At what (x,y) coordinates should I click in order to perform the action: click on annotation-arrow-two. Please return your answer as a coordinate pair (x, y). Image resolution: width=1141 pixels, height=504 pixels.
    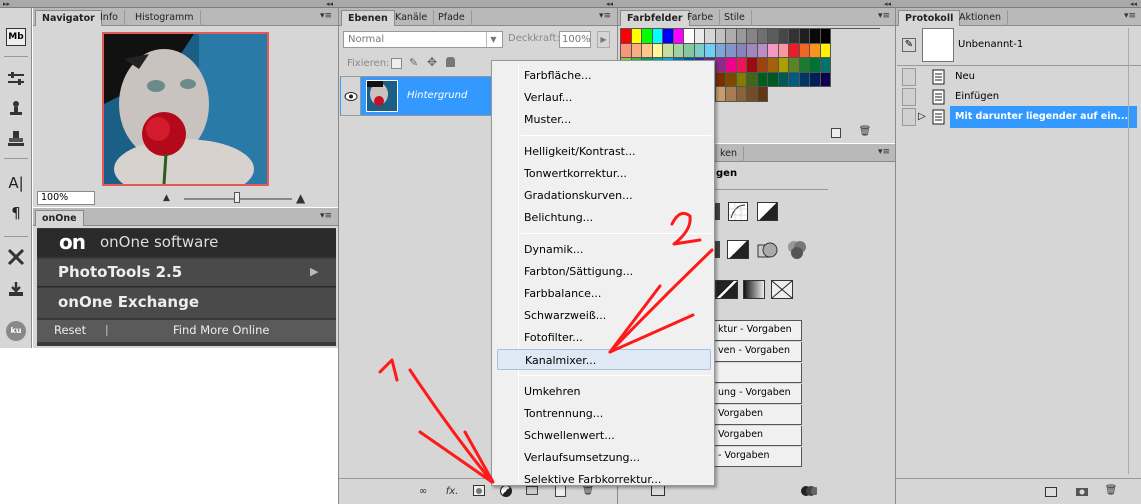
    Looking at the image, I should click on (661, 301).